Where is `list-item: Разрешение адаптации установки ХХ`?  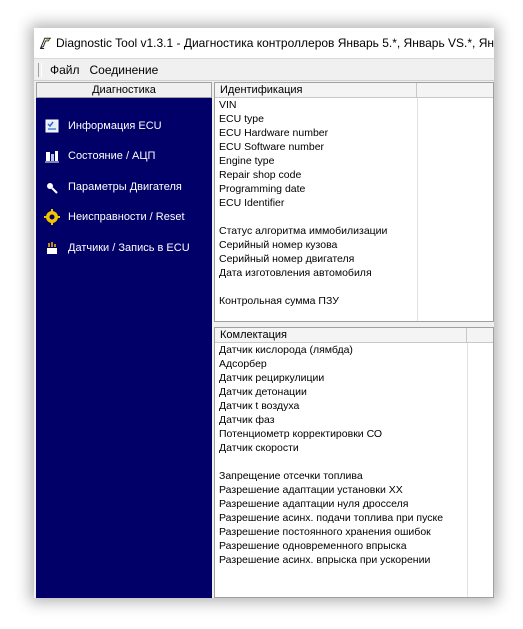
list-item: Разрешение адаптации установки ХХ is located at coordinates (354, 490).